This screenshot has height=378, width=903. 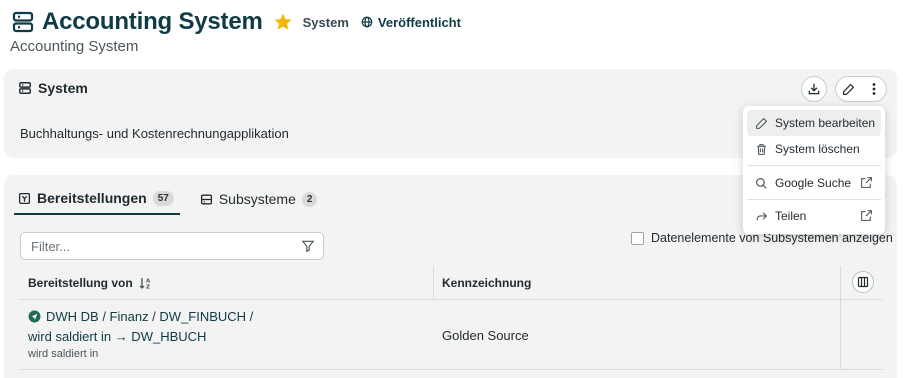 What do you see at coordinates (34, 316) in the screenshot?
I see `send-icon` at bounding box center [34, 316].